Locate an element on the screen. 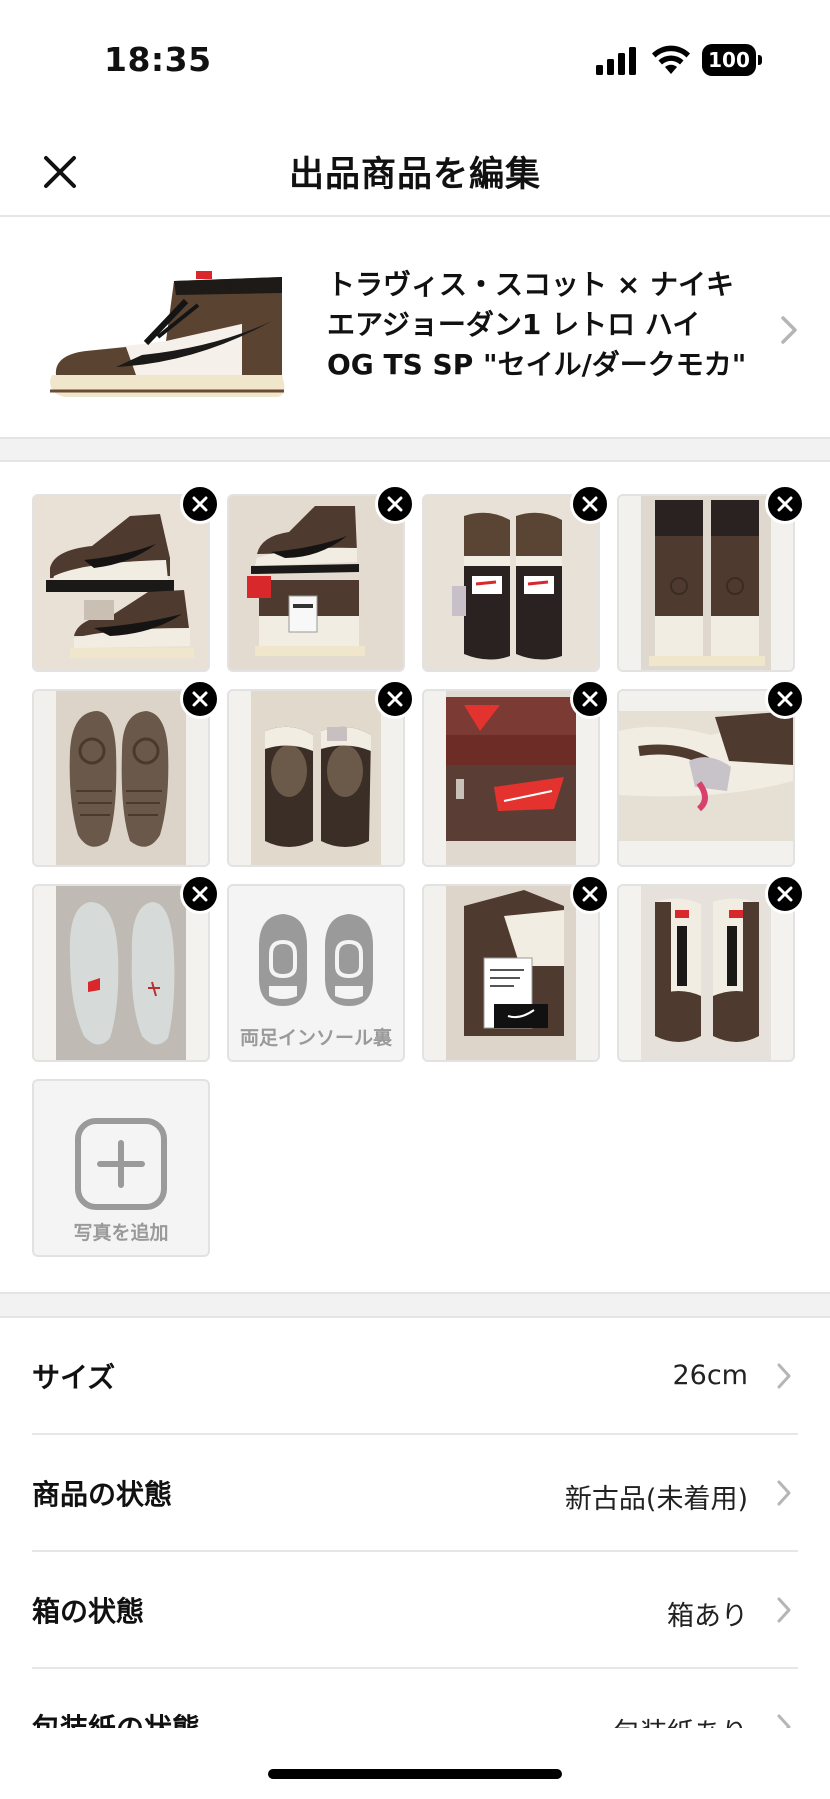  attr-value: 26cm is located at coordinates (710, 1375).